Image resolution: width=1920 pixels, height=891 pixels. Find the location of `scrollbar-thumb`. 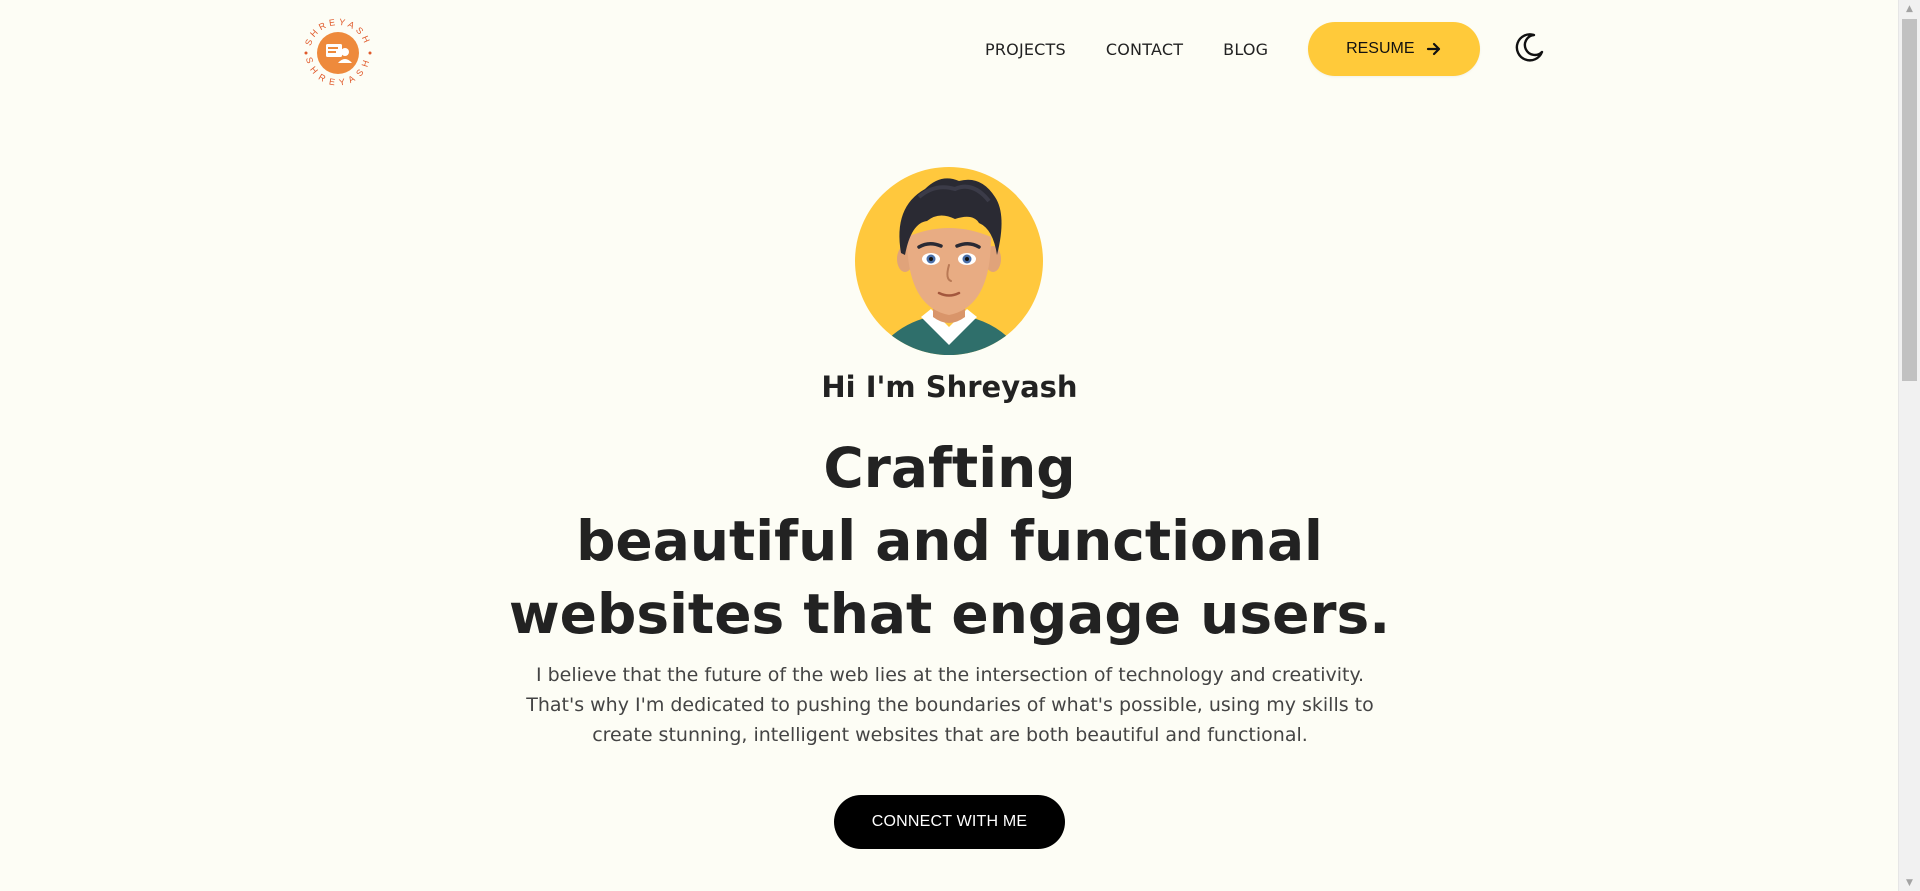

scrollbar-thumb is located at coordinates (1909, 200).